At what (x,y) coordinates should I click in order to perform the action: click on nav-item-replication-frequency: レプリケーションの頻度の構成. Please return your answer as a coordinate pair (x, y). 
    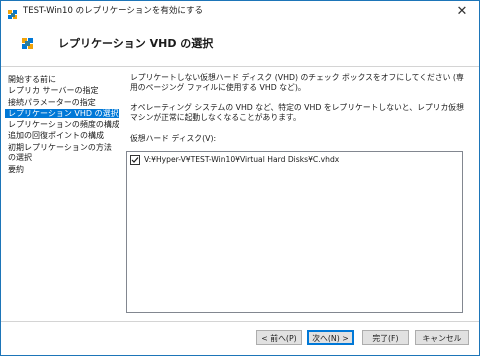
    Looking at the image, I should click on (62, 124).